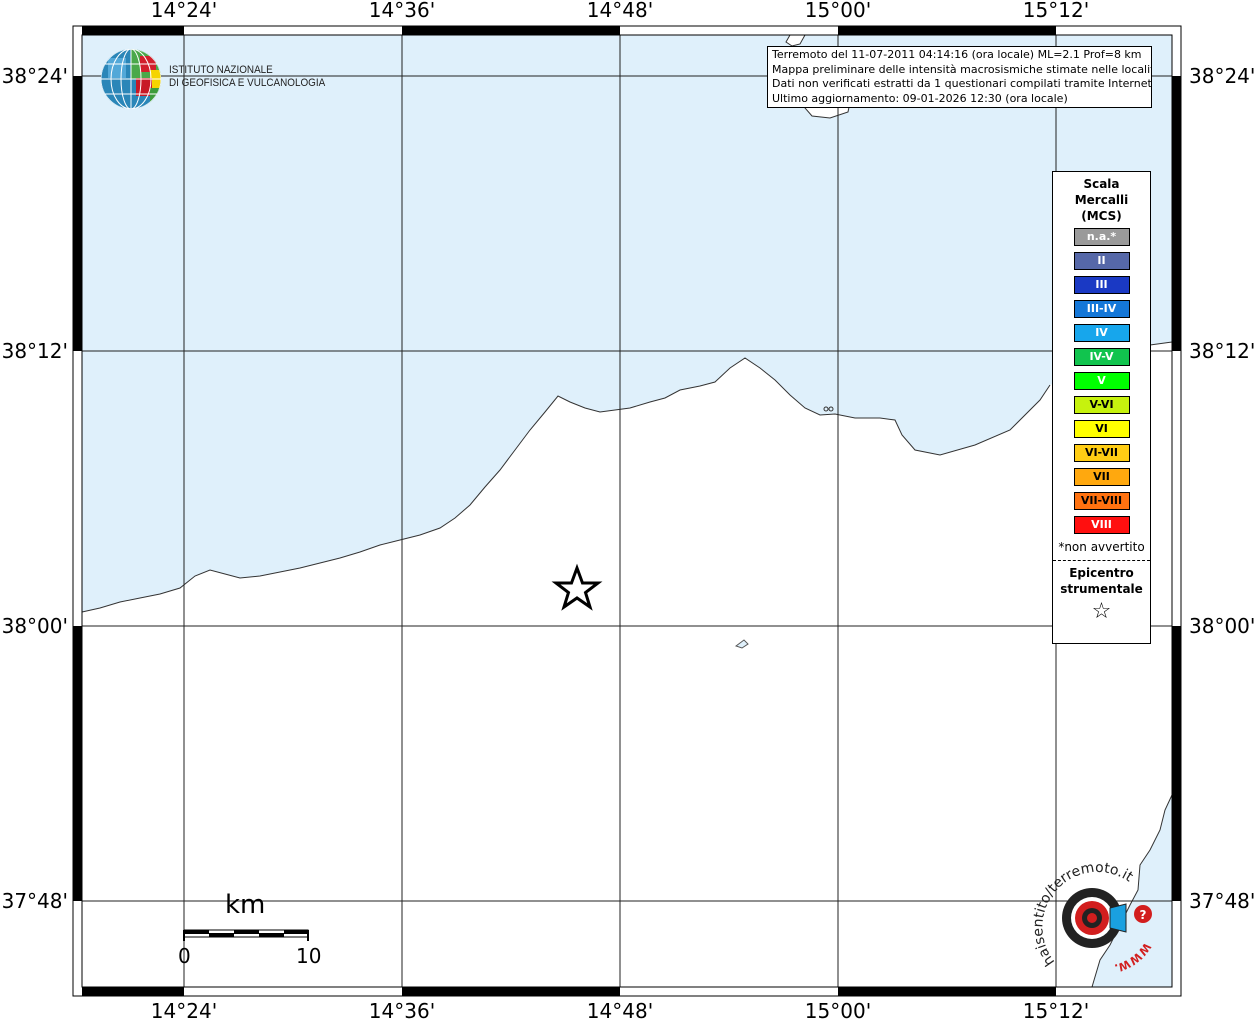 The image size is (1254, 1024). What do you see at coordinates (1101, 285) in the screenshot?
I see `legend-item-2: III` at bounding box center [1101, 285].